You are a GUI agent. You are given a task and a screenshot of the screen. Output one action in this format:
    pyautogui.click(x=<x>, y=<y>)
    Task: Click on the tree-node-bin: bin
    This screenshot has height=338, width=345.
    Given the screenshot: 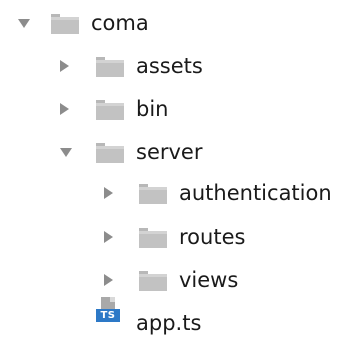 What is the action you would take?
    pyautogui.click(x=120, y=109)
    